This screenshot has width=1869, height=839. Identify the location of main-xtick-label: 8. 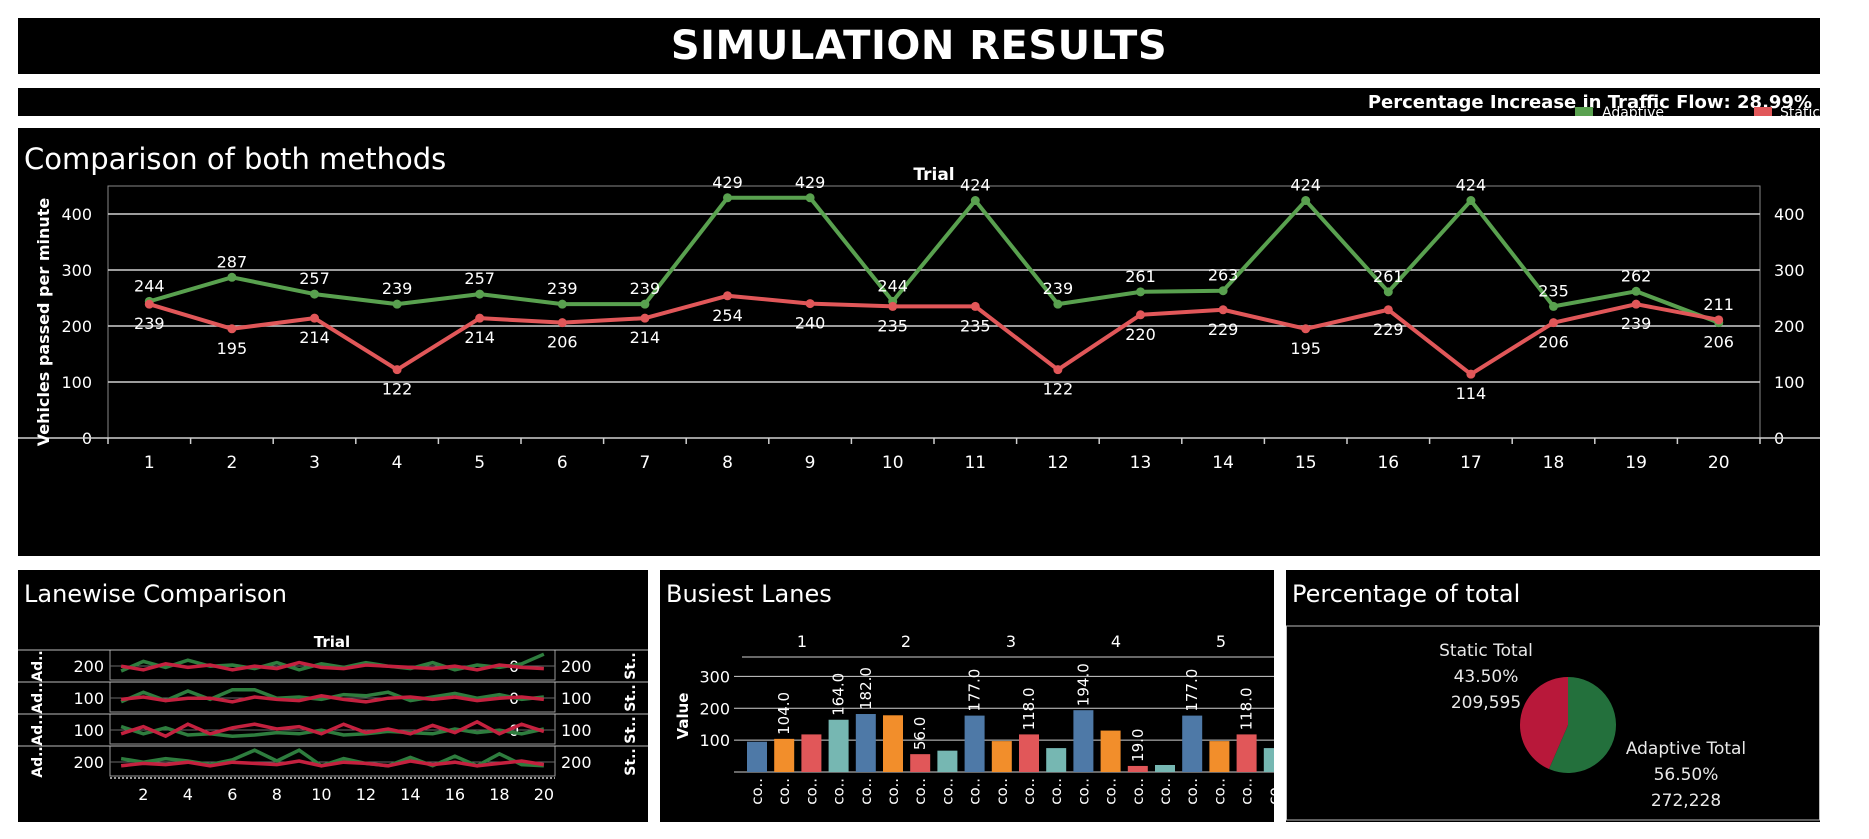
(727, 463).